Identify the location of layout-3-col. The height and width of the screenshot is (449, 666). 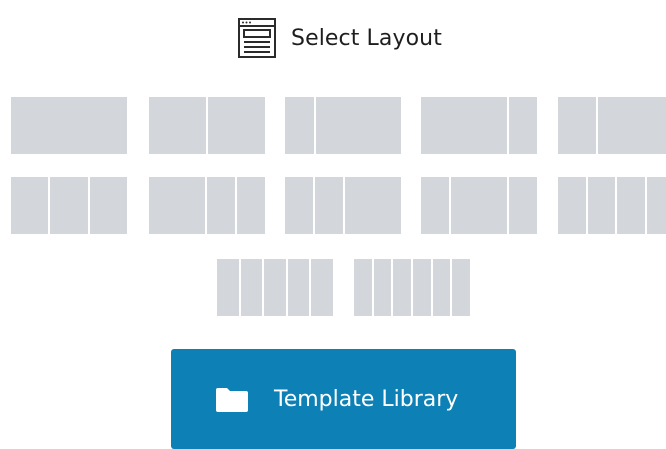
(69, 205).